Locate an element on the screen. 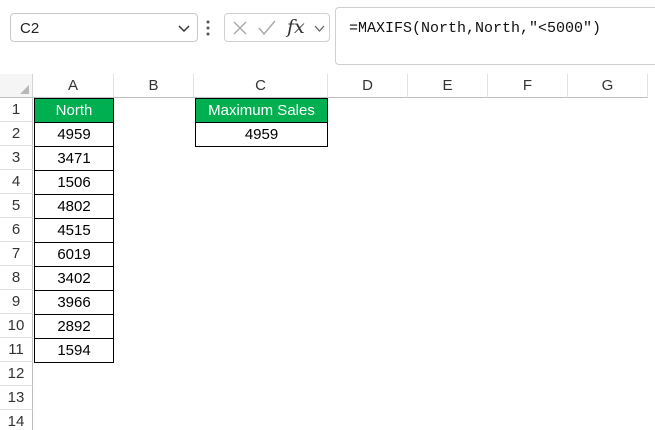 Image resolution: width=655 pixels, height=430 pixels. column-header-e: E is located at coordinates (448, 86).